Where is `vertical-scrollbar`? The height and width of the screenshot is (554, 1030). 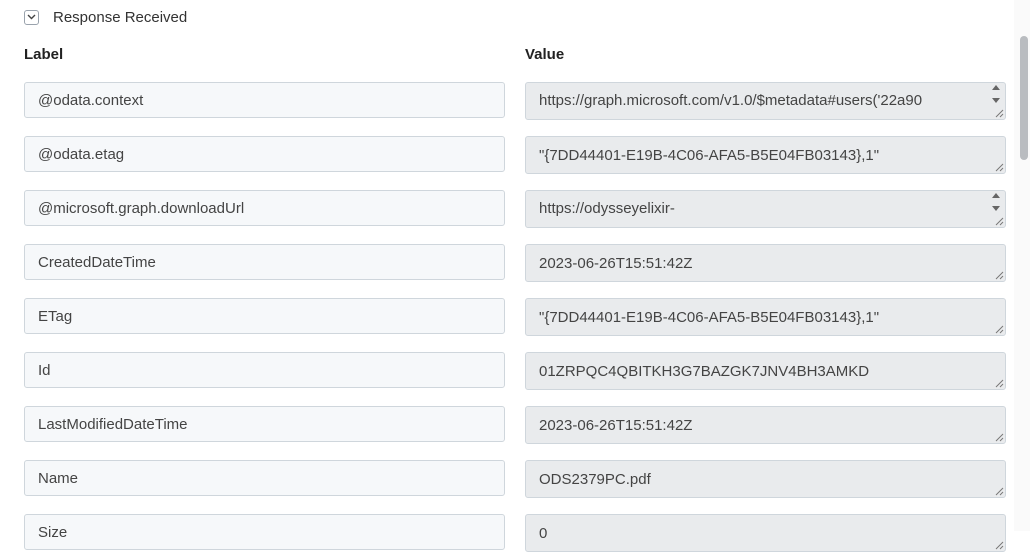
vertical-scrollbar is located at coordinates (1022, 265).